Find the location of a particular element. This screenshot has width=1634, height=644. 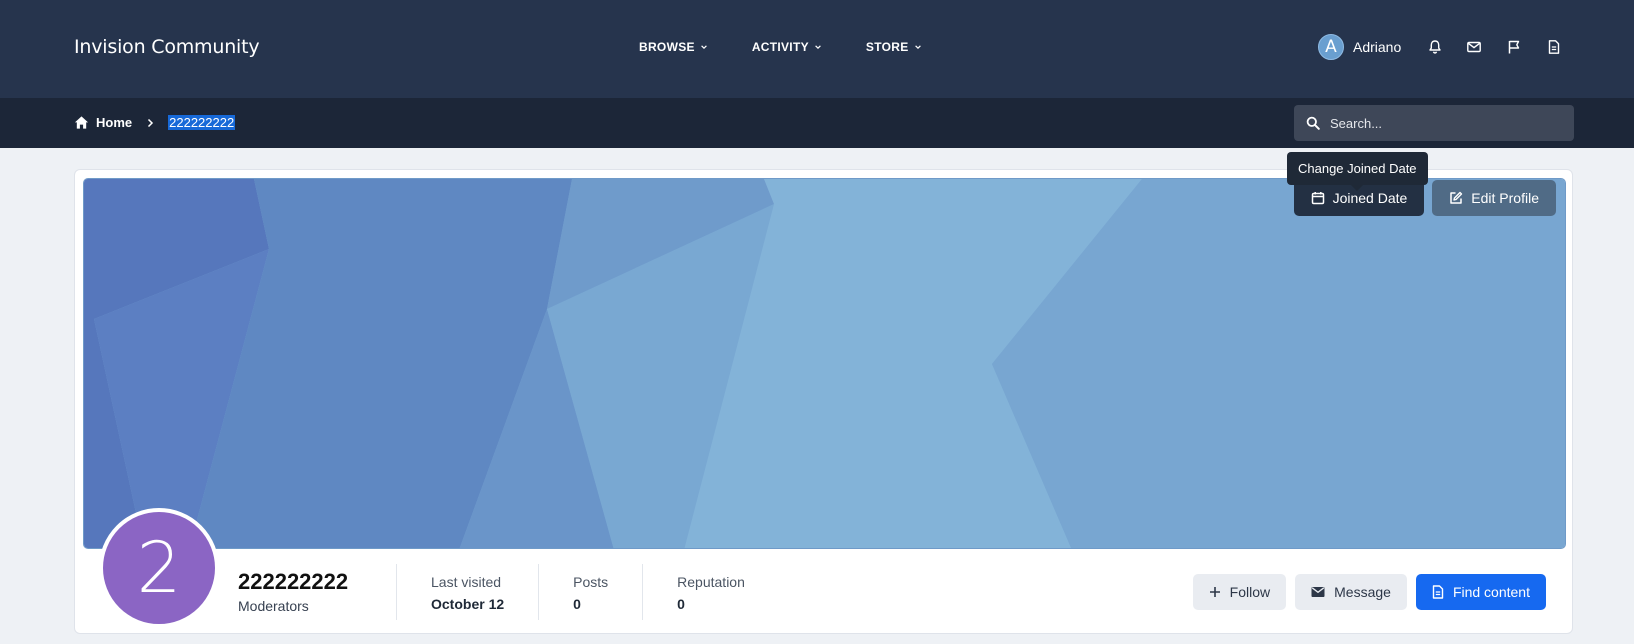

nav-browse: BROWSE is located at coordinates (673, 47).